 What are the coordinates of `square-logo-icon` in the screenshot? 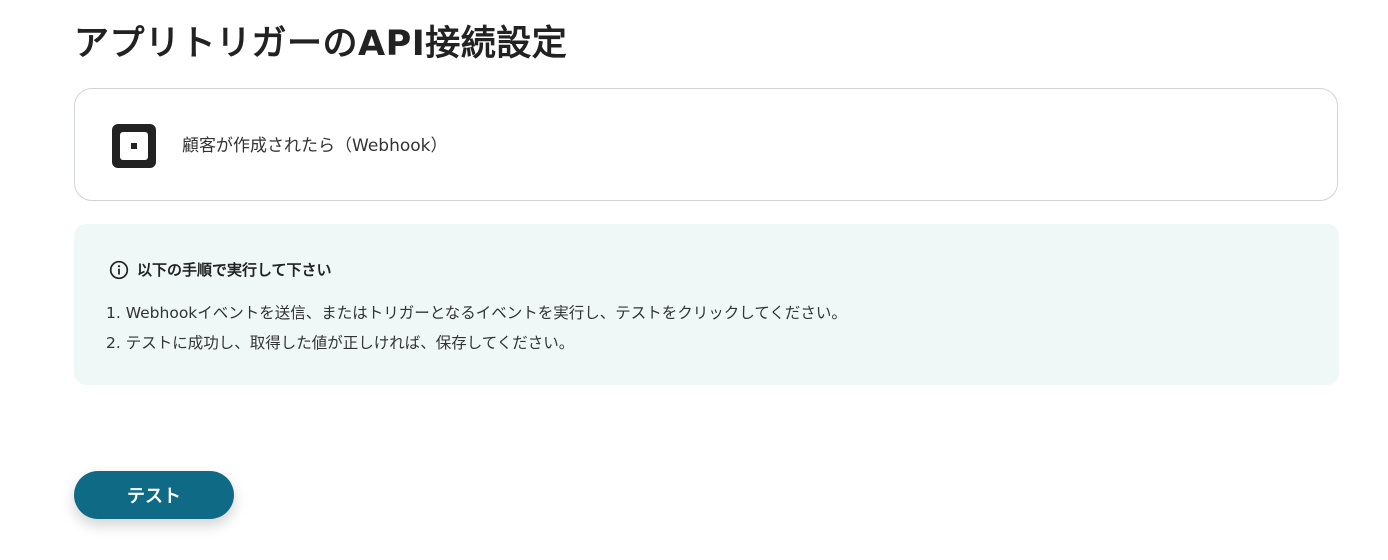 It's located at (134, 146).